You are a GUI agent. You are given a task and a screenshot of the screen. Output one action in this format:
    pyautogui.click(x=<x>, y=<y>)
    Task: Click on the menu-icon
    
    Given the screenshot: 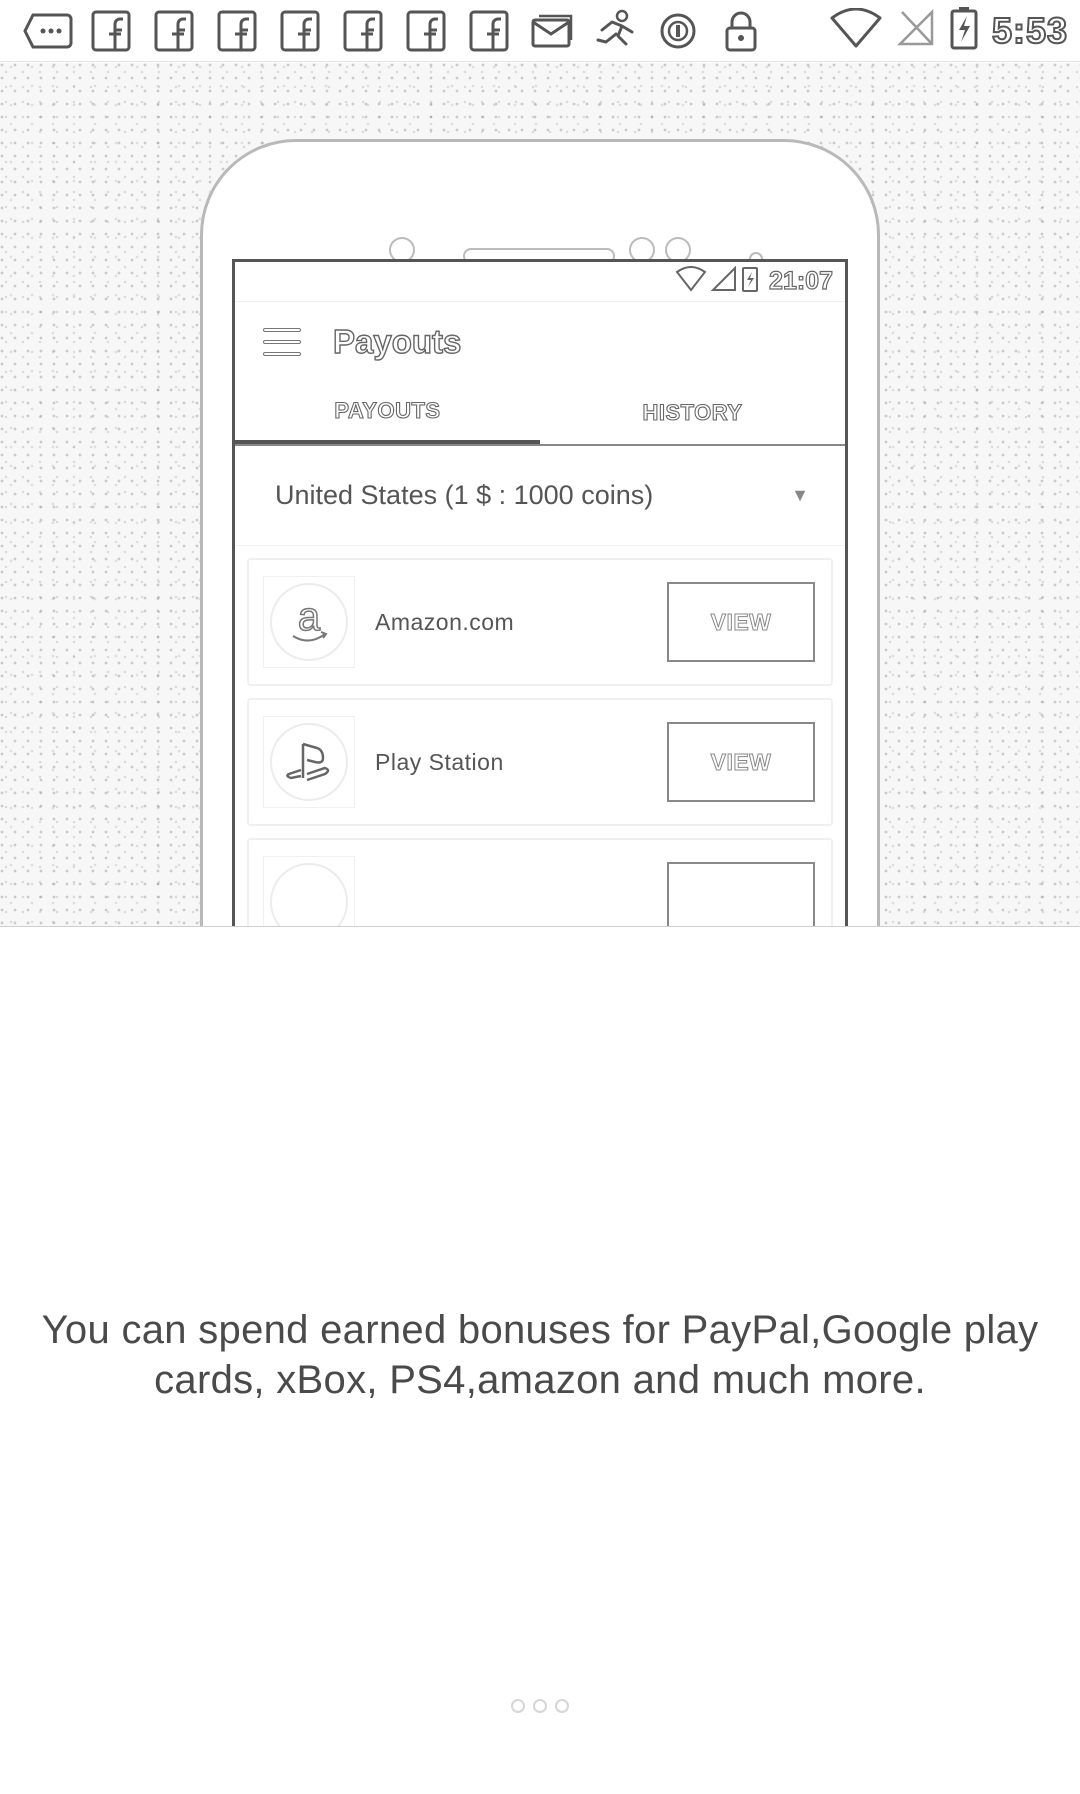 What is the action you would take?
    pyautogui.click(x=282, y=342)
    